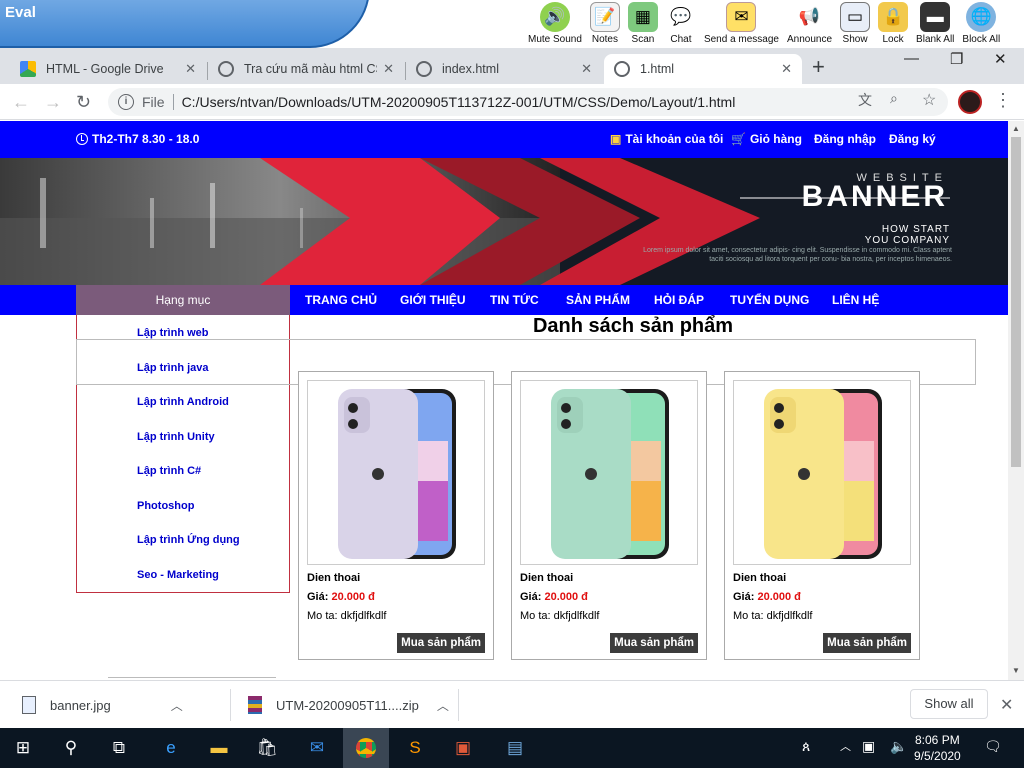  Describe the element at coordinates (433, 300) in the screenshot. I see `nav-about: GIỚI THIỆU` at that location.